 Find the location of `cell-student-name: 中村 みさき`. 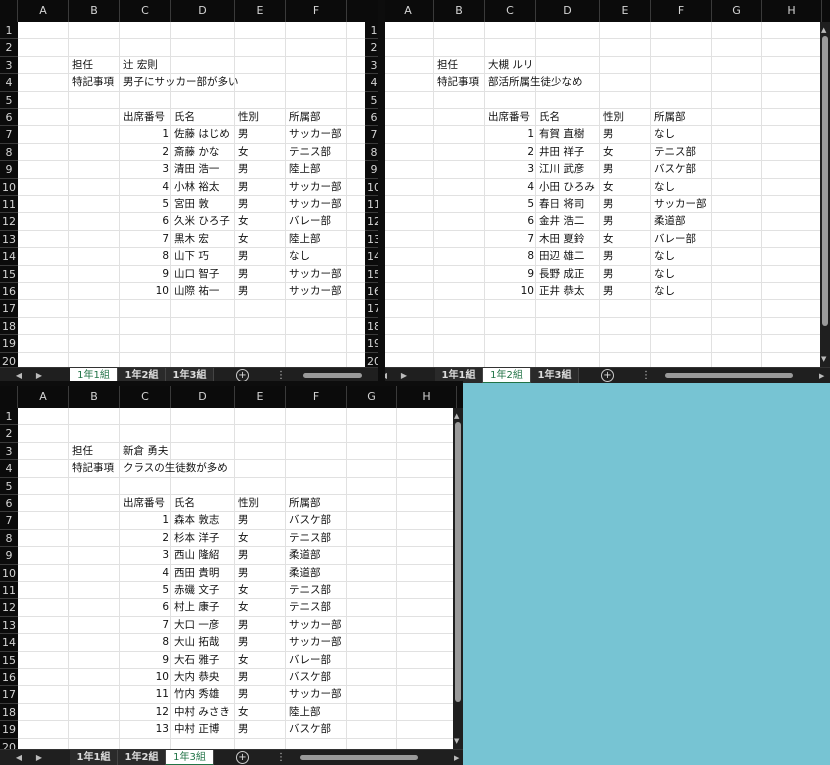

cell-student-name: 中村 みさき is located at coordinates (202, 711).